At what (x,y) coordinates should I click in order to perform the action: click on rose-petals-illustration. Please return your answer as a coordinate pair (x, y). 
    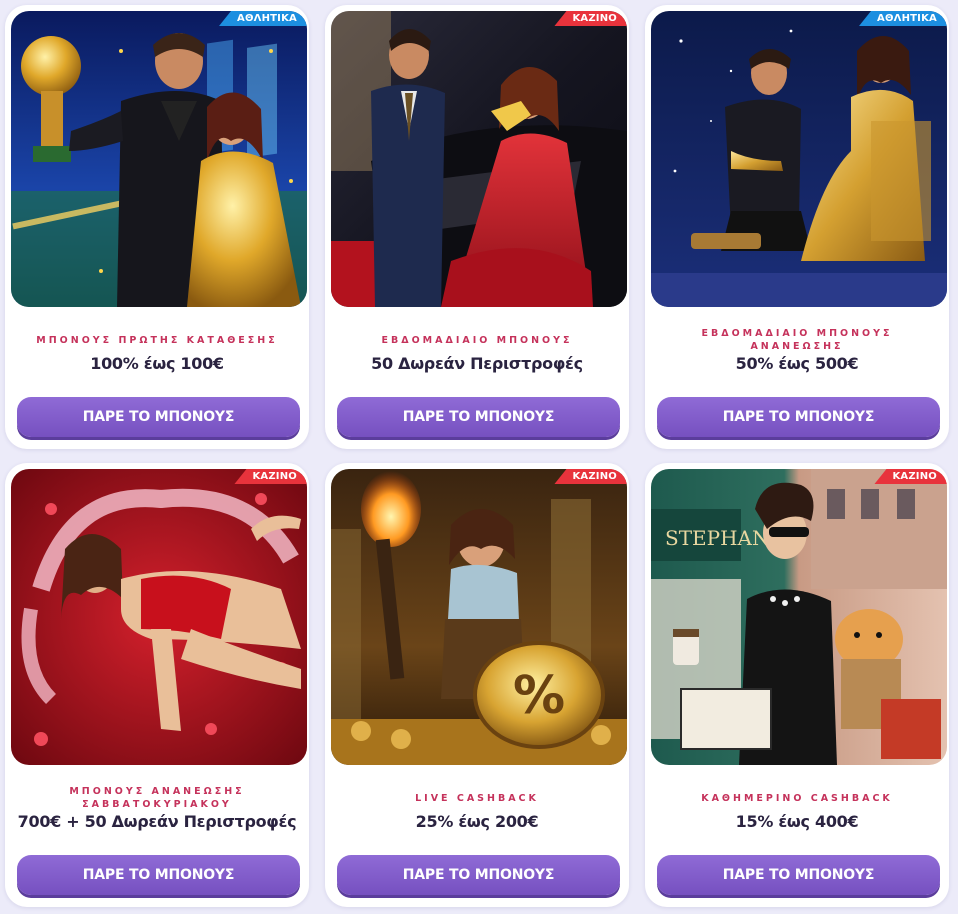
    Looking at the image, I should click on (159, 617).